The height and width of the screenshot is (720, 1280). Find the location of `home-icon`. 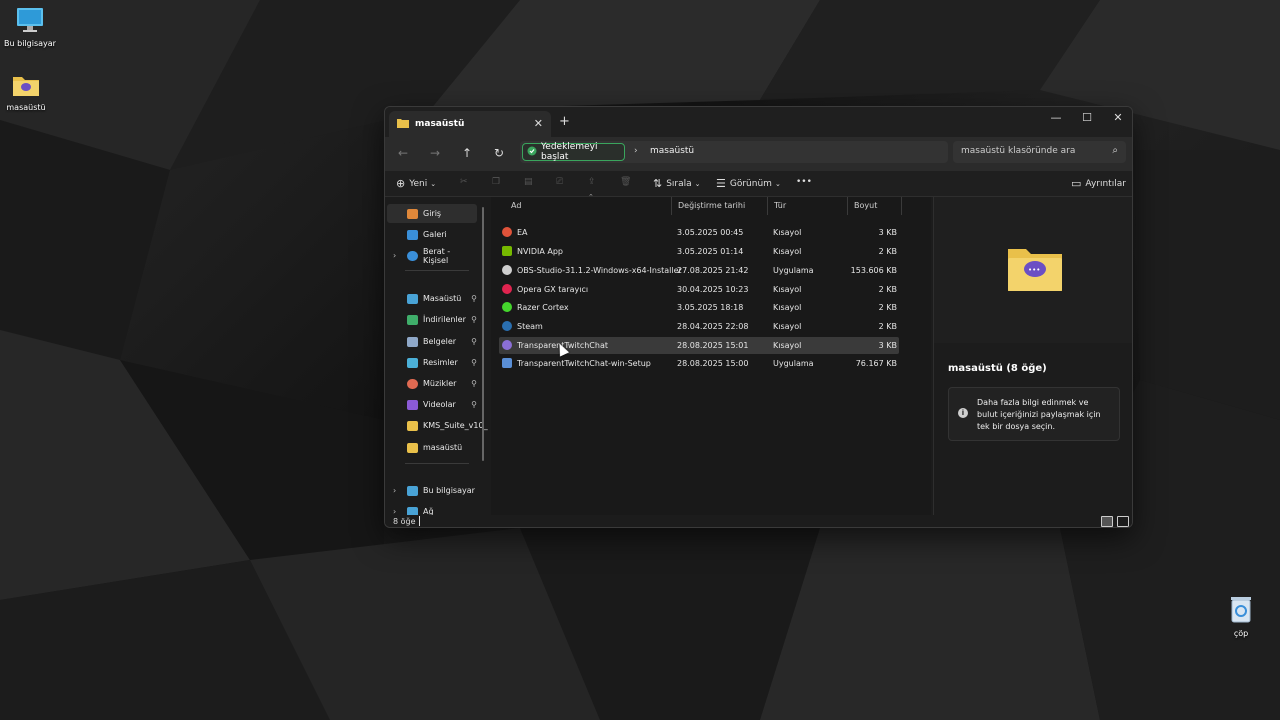

home-icon is located at coordinates (412, 213).